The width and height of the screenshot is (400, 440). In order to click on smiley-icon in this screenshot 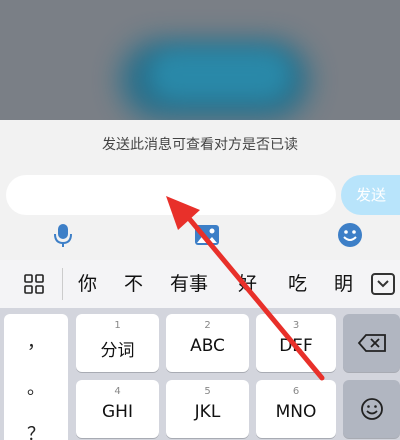, I will do `click(372, 409)`.